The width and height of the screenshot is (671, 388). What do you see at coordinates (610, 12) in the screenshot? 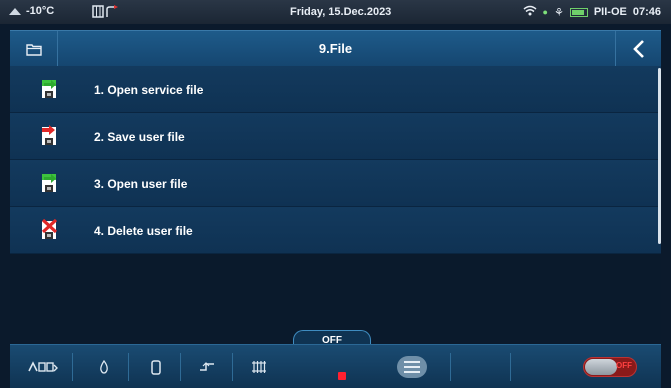
I see `locale-code: PII-OE` at bounding box center [610, 12].